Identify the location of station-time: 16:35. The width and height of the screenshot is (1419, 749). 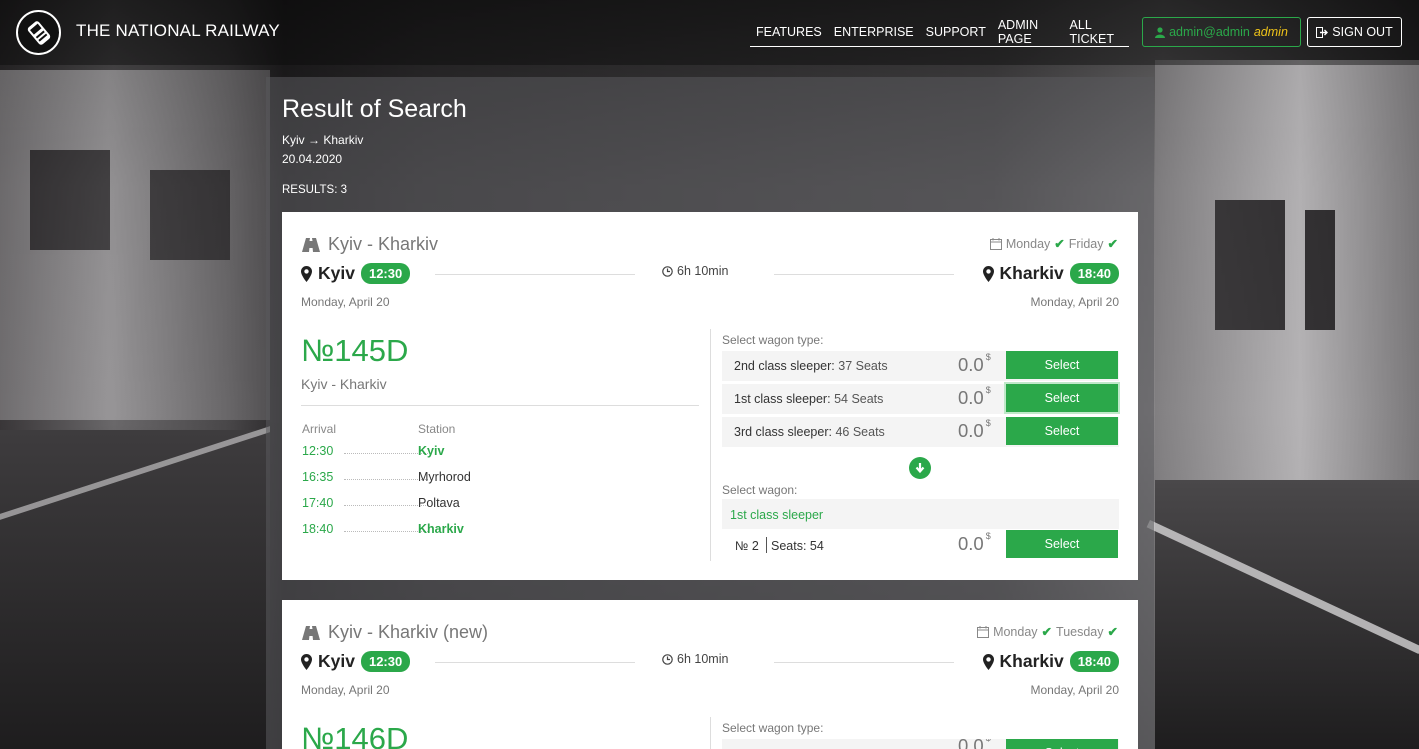
(318, 477).